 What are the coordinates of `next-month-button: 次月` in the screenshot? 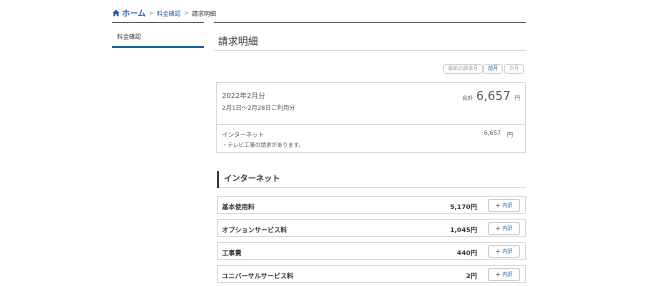 It's located at (513, 69).